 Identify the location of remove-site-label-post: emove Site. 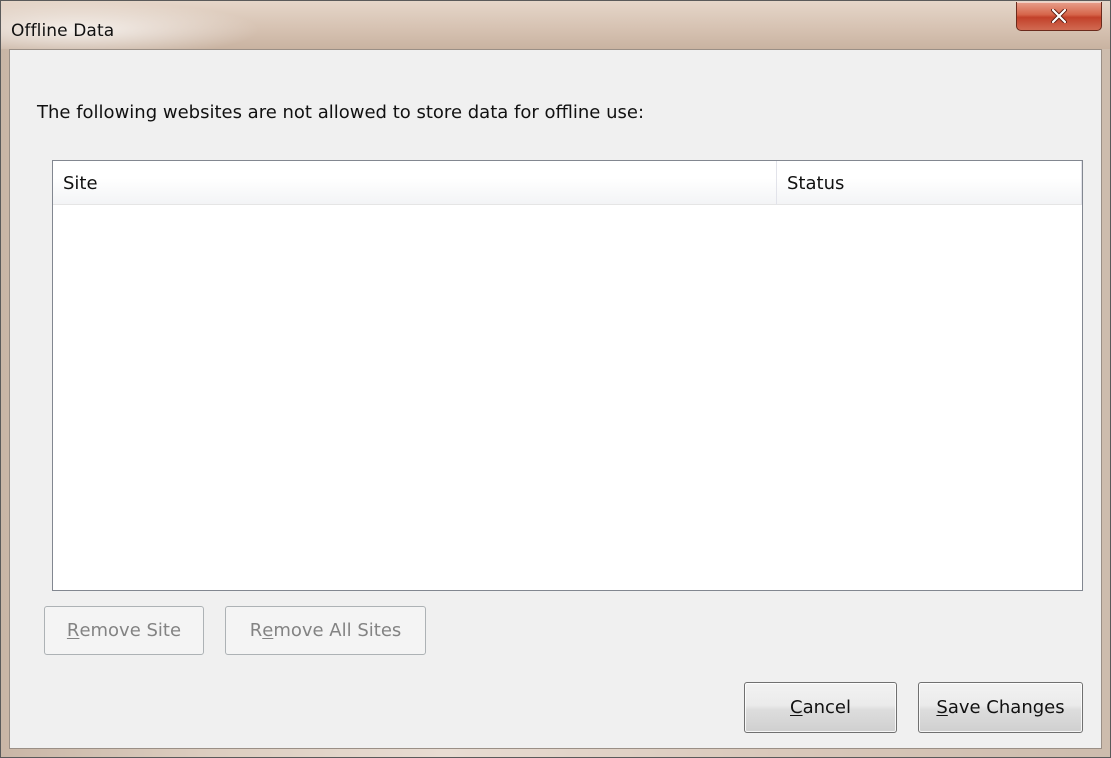
(130, 630).